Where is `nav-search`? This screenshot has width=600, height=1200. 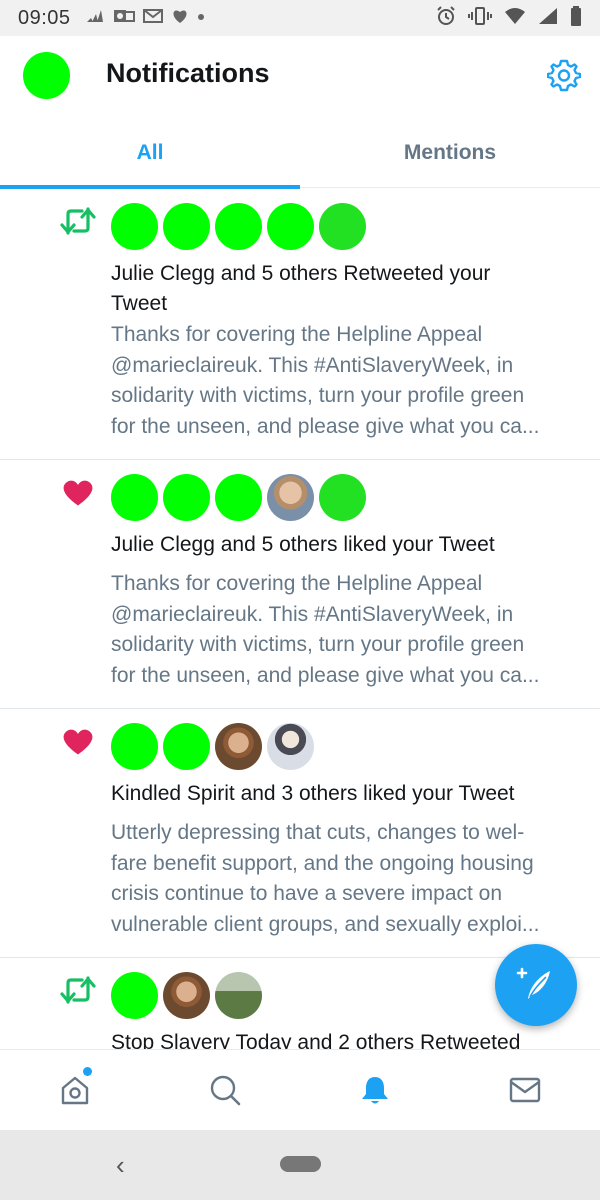
nav-search is located at coordinates (225, 1090).